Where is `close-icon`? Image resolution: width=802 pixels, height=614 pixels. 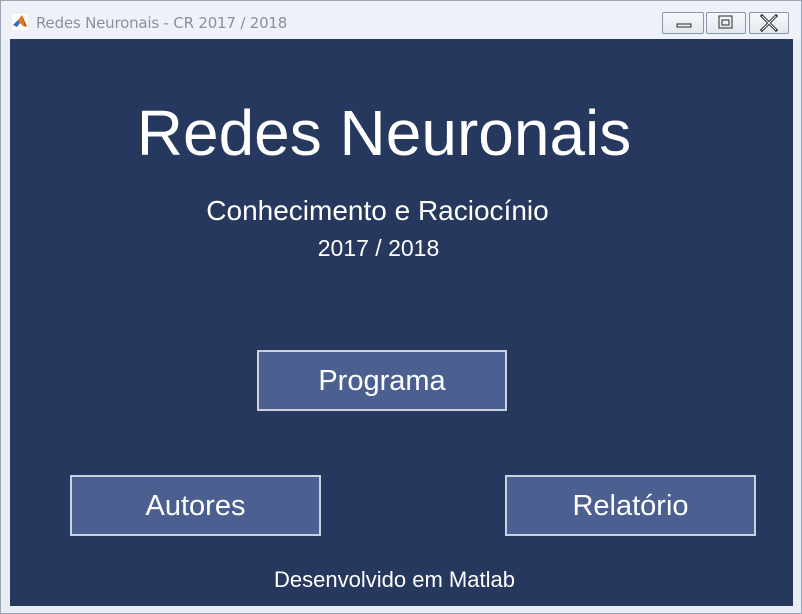 close-icon is located at coordinates (769, 23).